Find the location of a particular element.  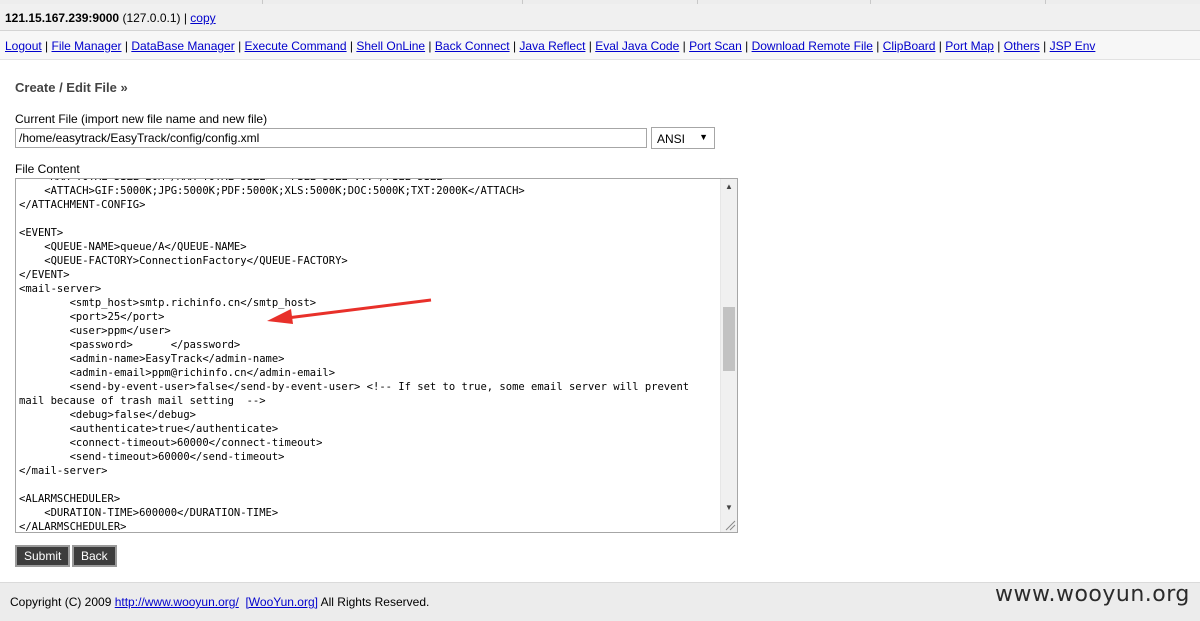

code-line: <send-timeout>60000</send-timeout> is located at coordinates (152, 457).